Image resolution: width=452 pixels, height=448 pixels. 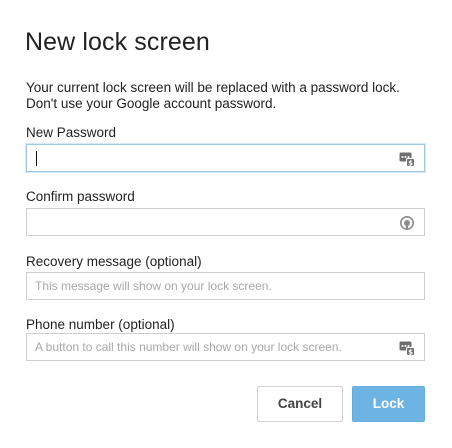 I want to click on recovery-message-label: Recovery message (optional), so click(x=114, y=261).